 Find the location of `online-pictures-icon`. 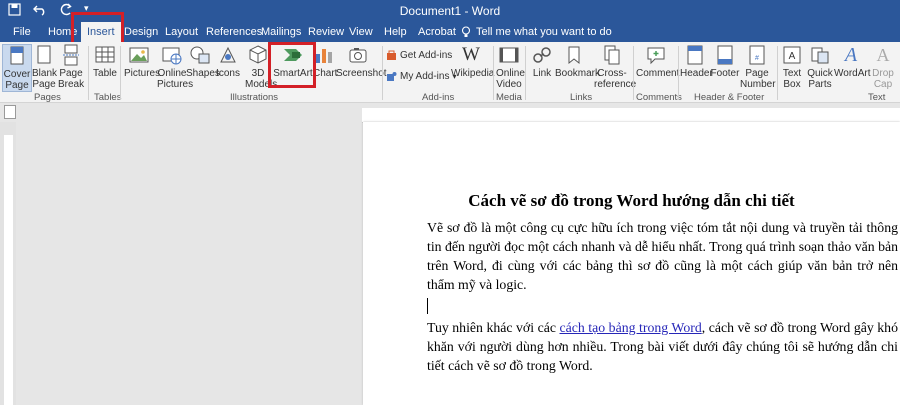

online-pictures-icon is located at coordinates (172, 56).